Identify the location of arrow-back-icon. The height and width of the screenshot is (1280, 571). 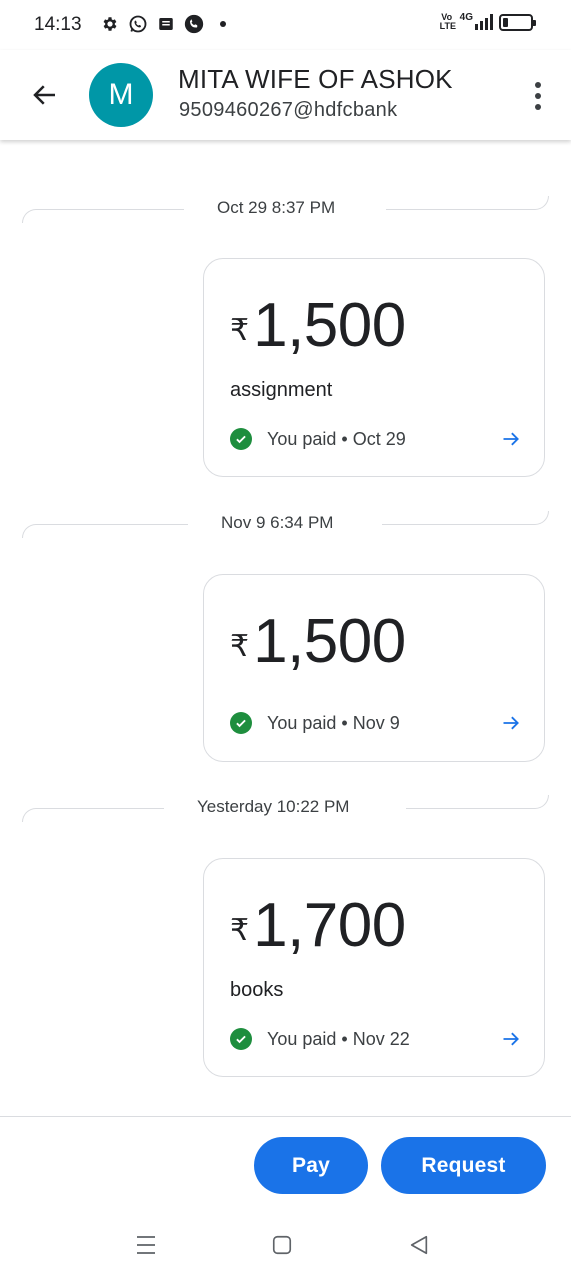
(44, 95).